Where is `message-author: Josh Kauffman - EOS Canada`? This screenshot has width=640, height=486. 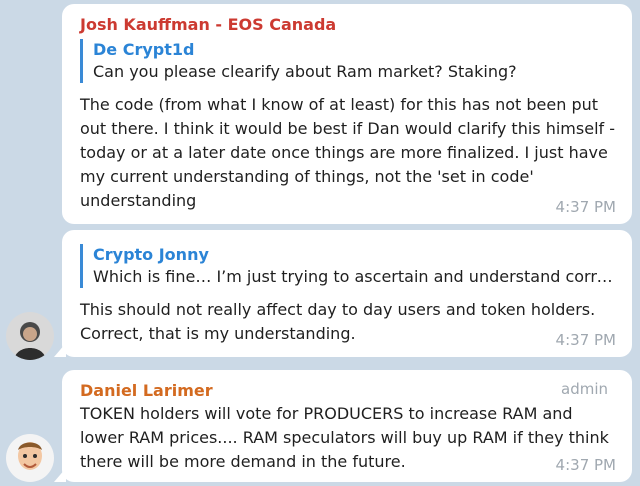
message-author: Josh Kauffman - EOS Canada is located at coordinates (349, 25).